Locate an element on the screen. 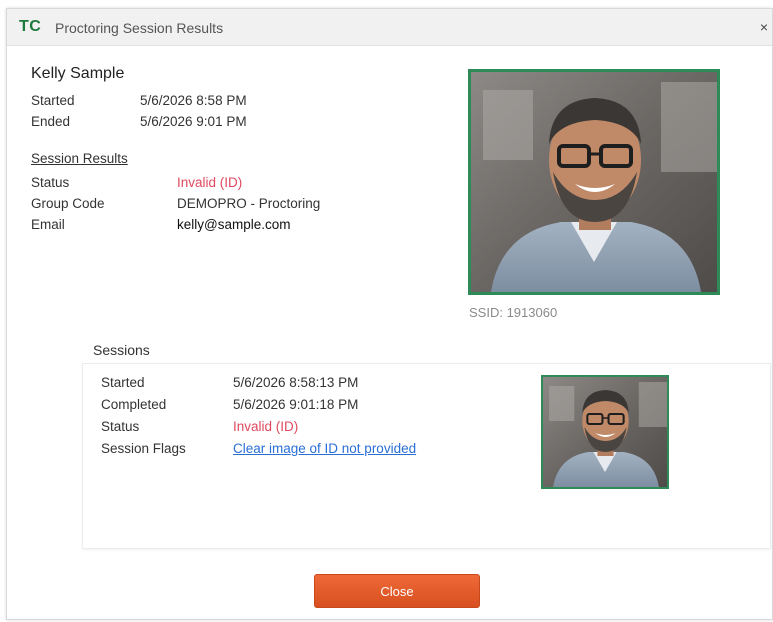  status-value: Invalid (ID) is located at coordinates (210, 182).